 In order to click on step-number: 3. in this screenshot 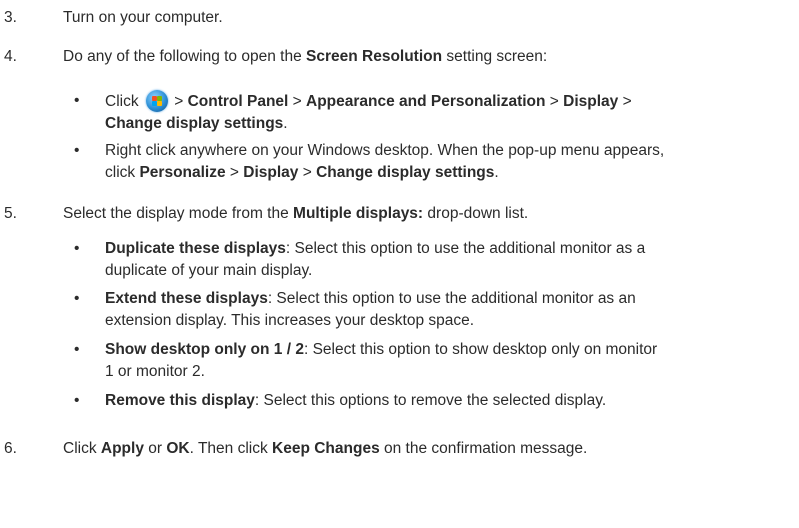, I will do `click(10, 17)`.